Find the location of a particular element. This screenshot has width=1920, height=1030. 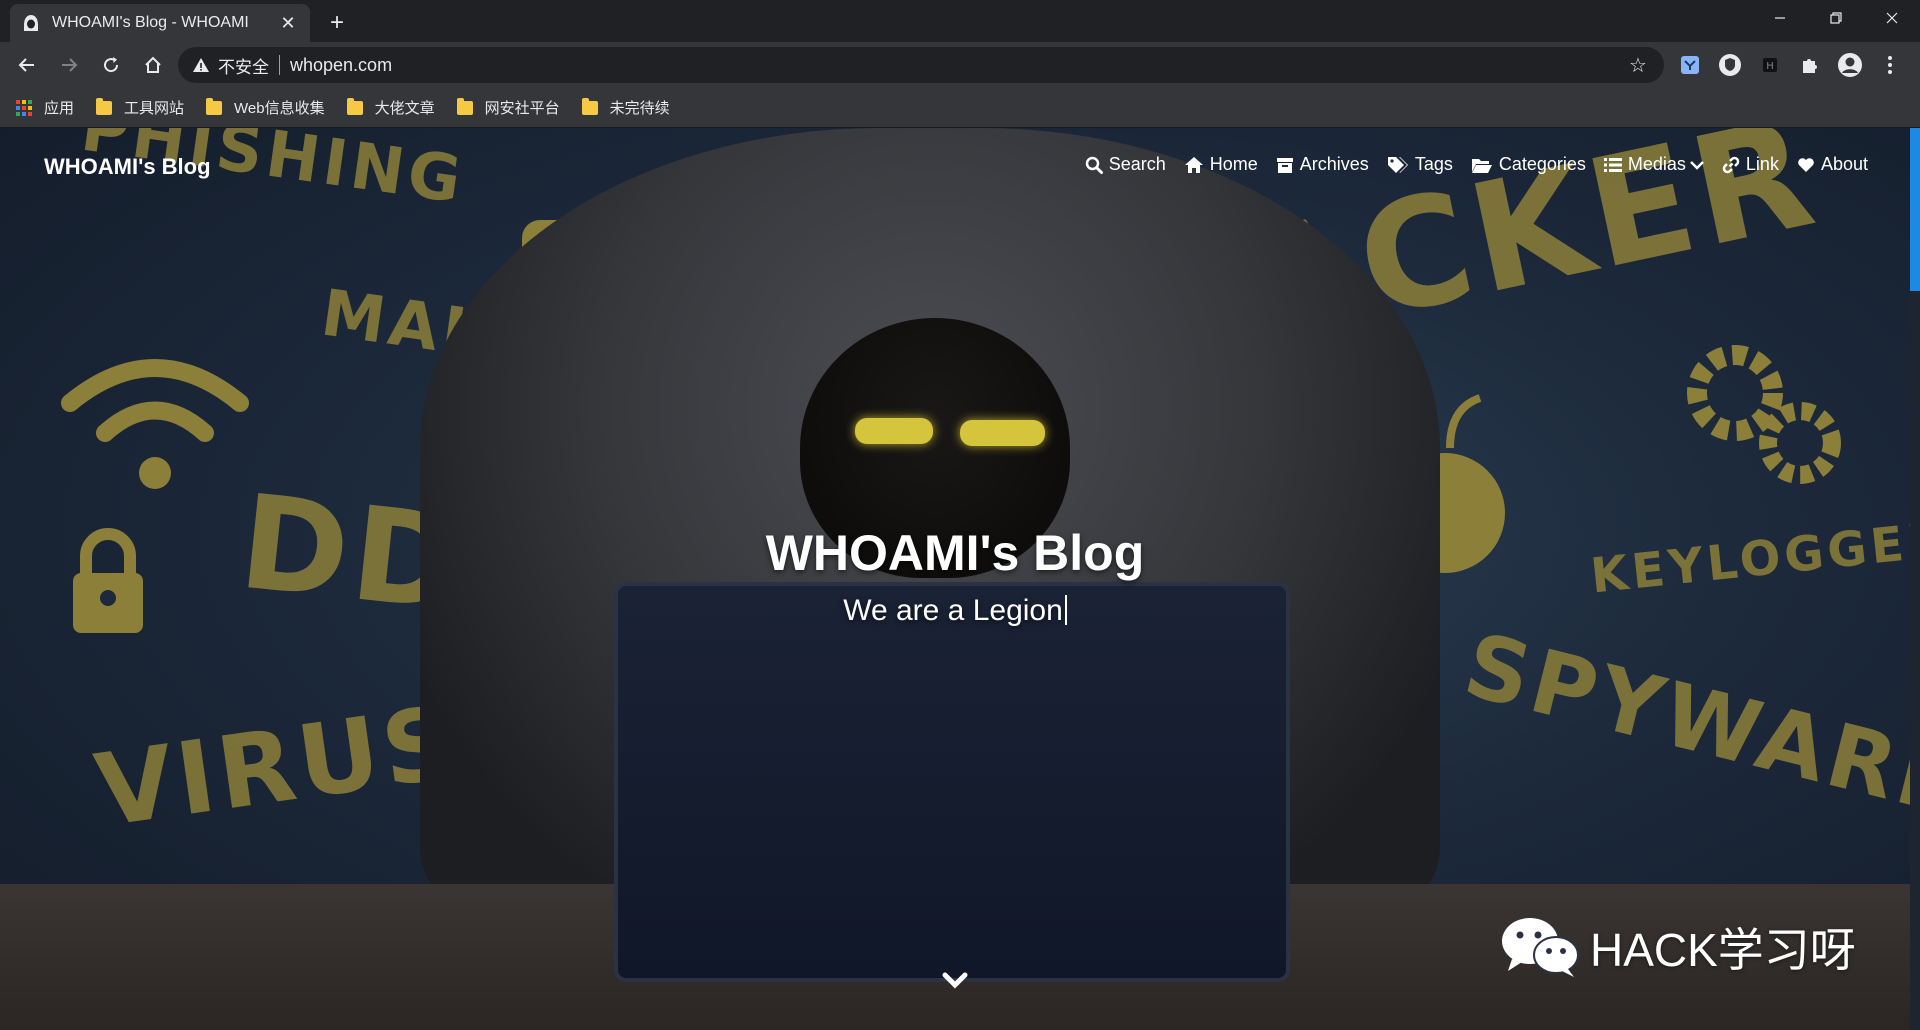

minimize-icon is located at coordinates (1780, 18).